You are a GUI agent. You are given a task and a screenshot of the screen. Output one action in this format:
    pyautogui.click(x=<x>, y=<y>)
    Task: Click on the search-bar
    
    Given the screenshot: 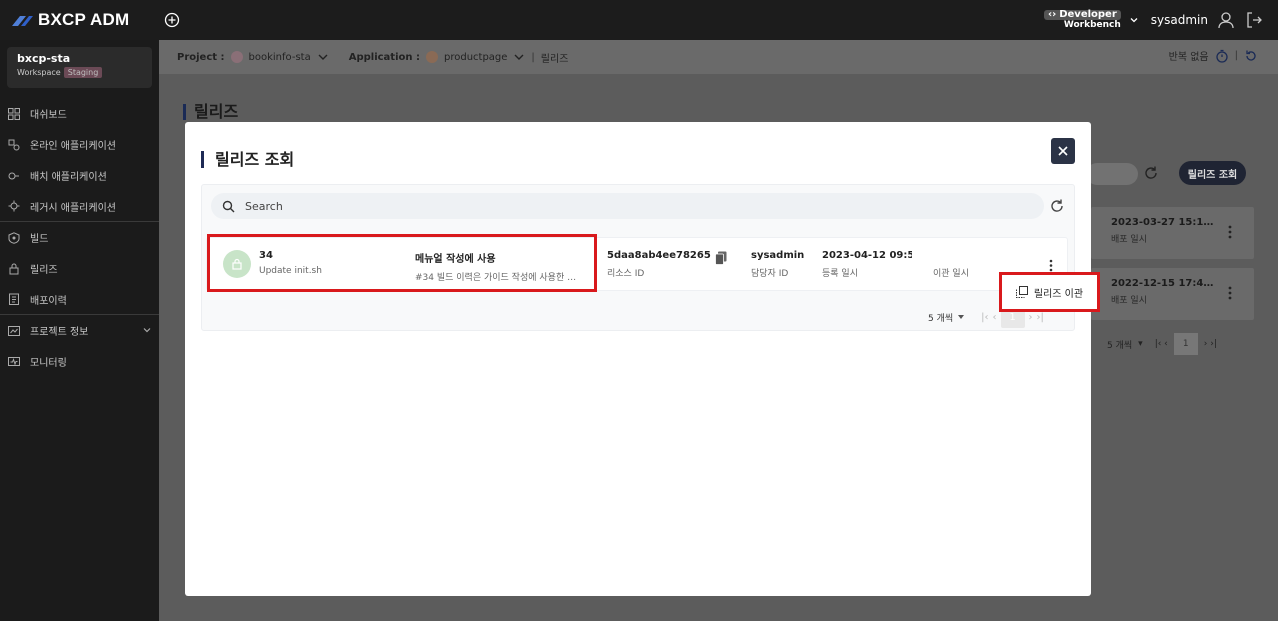 What is the action you would take?
    pyautogui.click(x=627, y=206)
    